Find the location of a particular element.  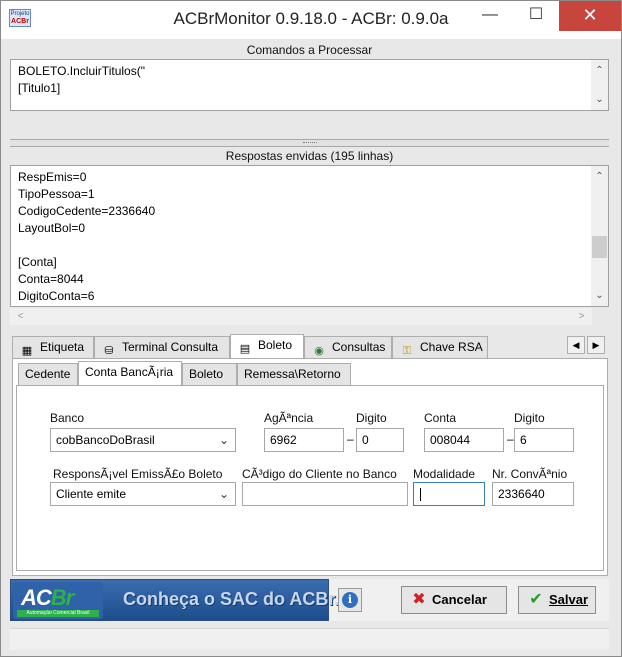

tab-terminal-consulta: ⛁ Terminal Consulta is located at coordinates (162, 347).